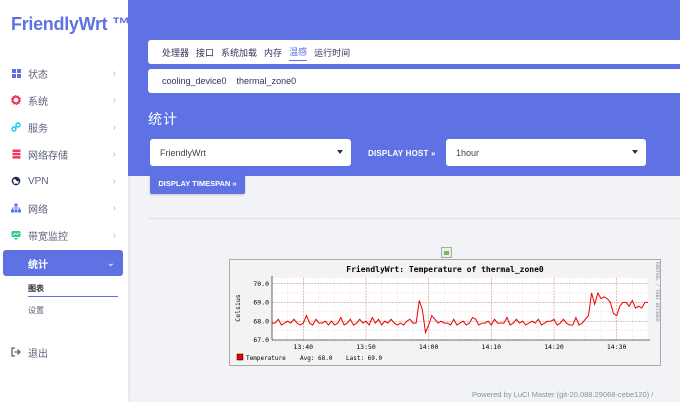  Describe the element at coordinates (38, 129) in the screenshot. I see `sidebar-item-label: 服务` at that location.